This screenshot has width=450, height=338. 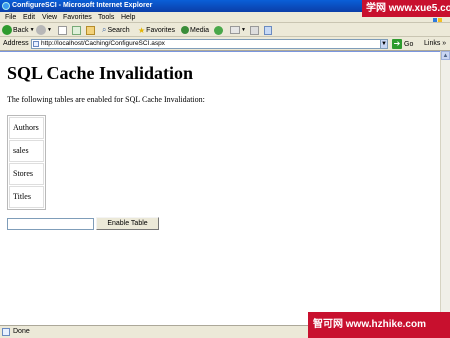 What do you see at coordinates (21, 331) in the screenshot?
I see `status-text: Done` at bounding box center [21, 331].